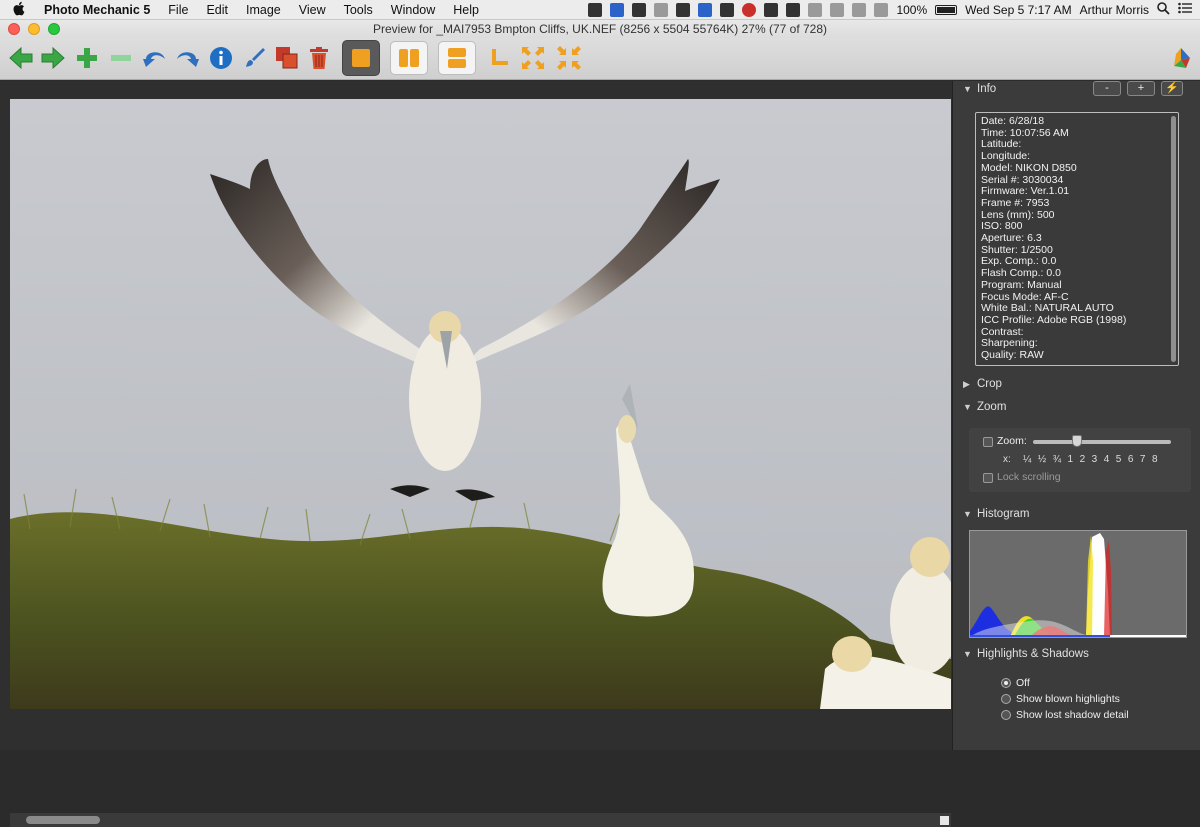 This screenshot has height=827, width=1200. Describe the element at coordinates (815, 9) in the screenshot. I see `time-machine-icon` at that location.